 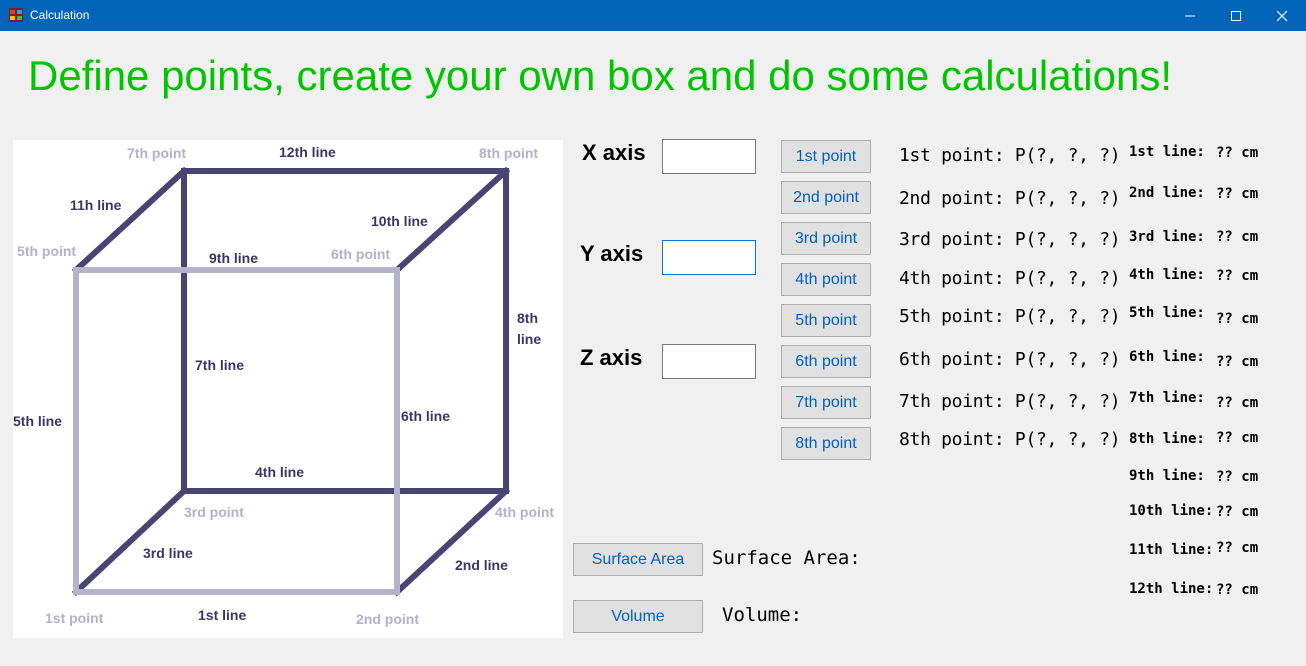 What do you see at coordinates (130, 220) in the screenshot?
I see `edge-11th-line` at bounding box center [130, 220].